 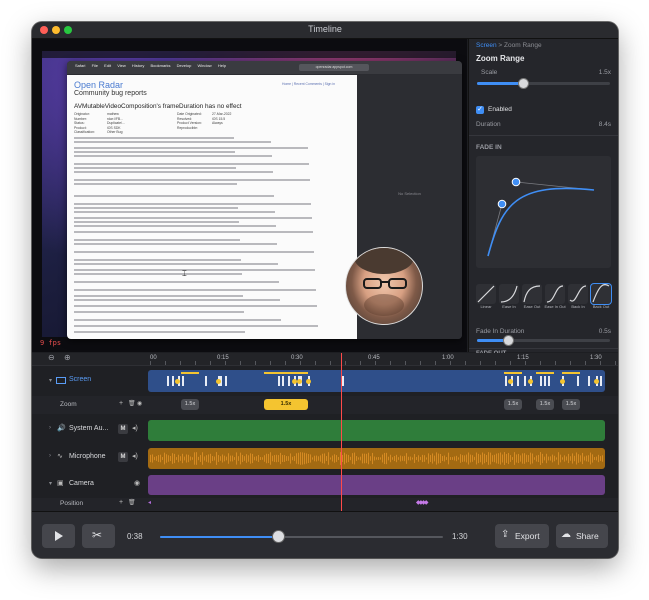 What do you see at coordinates (138, 65) in the screenshot?
I see `menu-item: History` at bounding box center [138, 65].